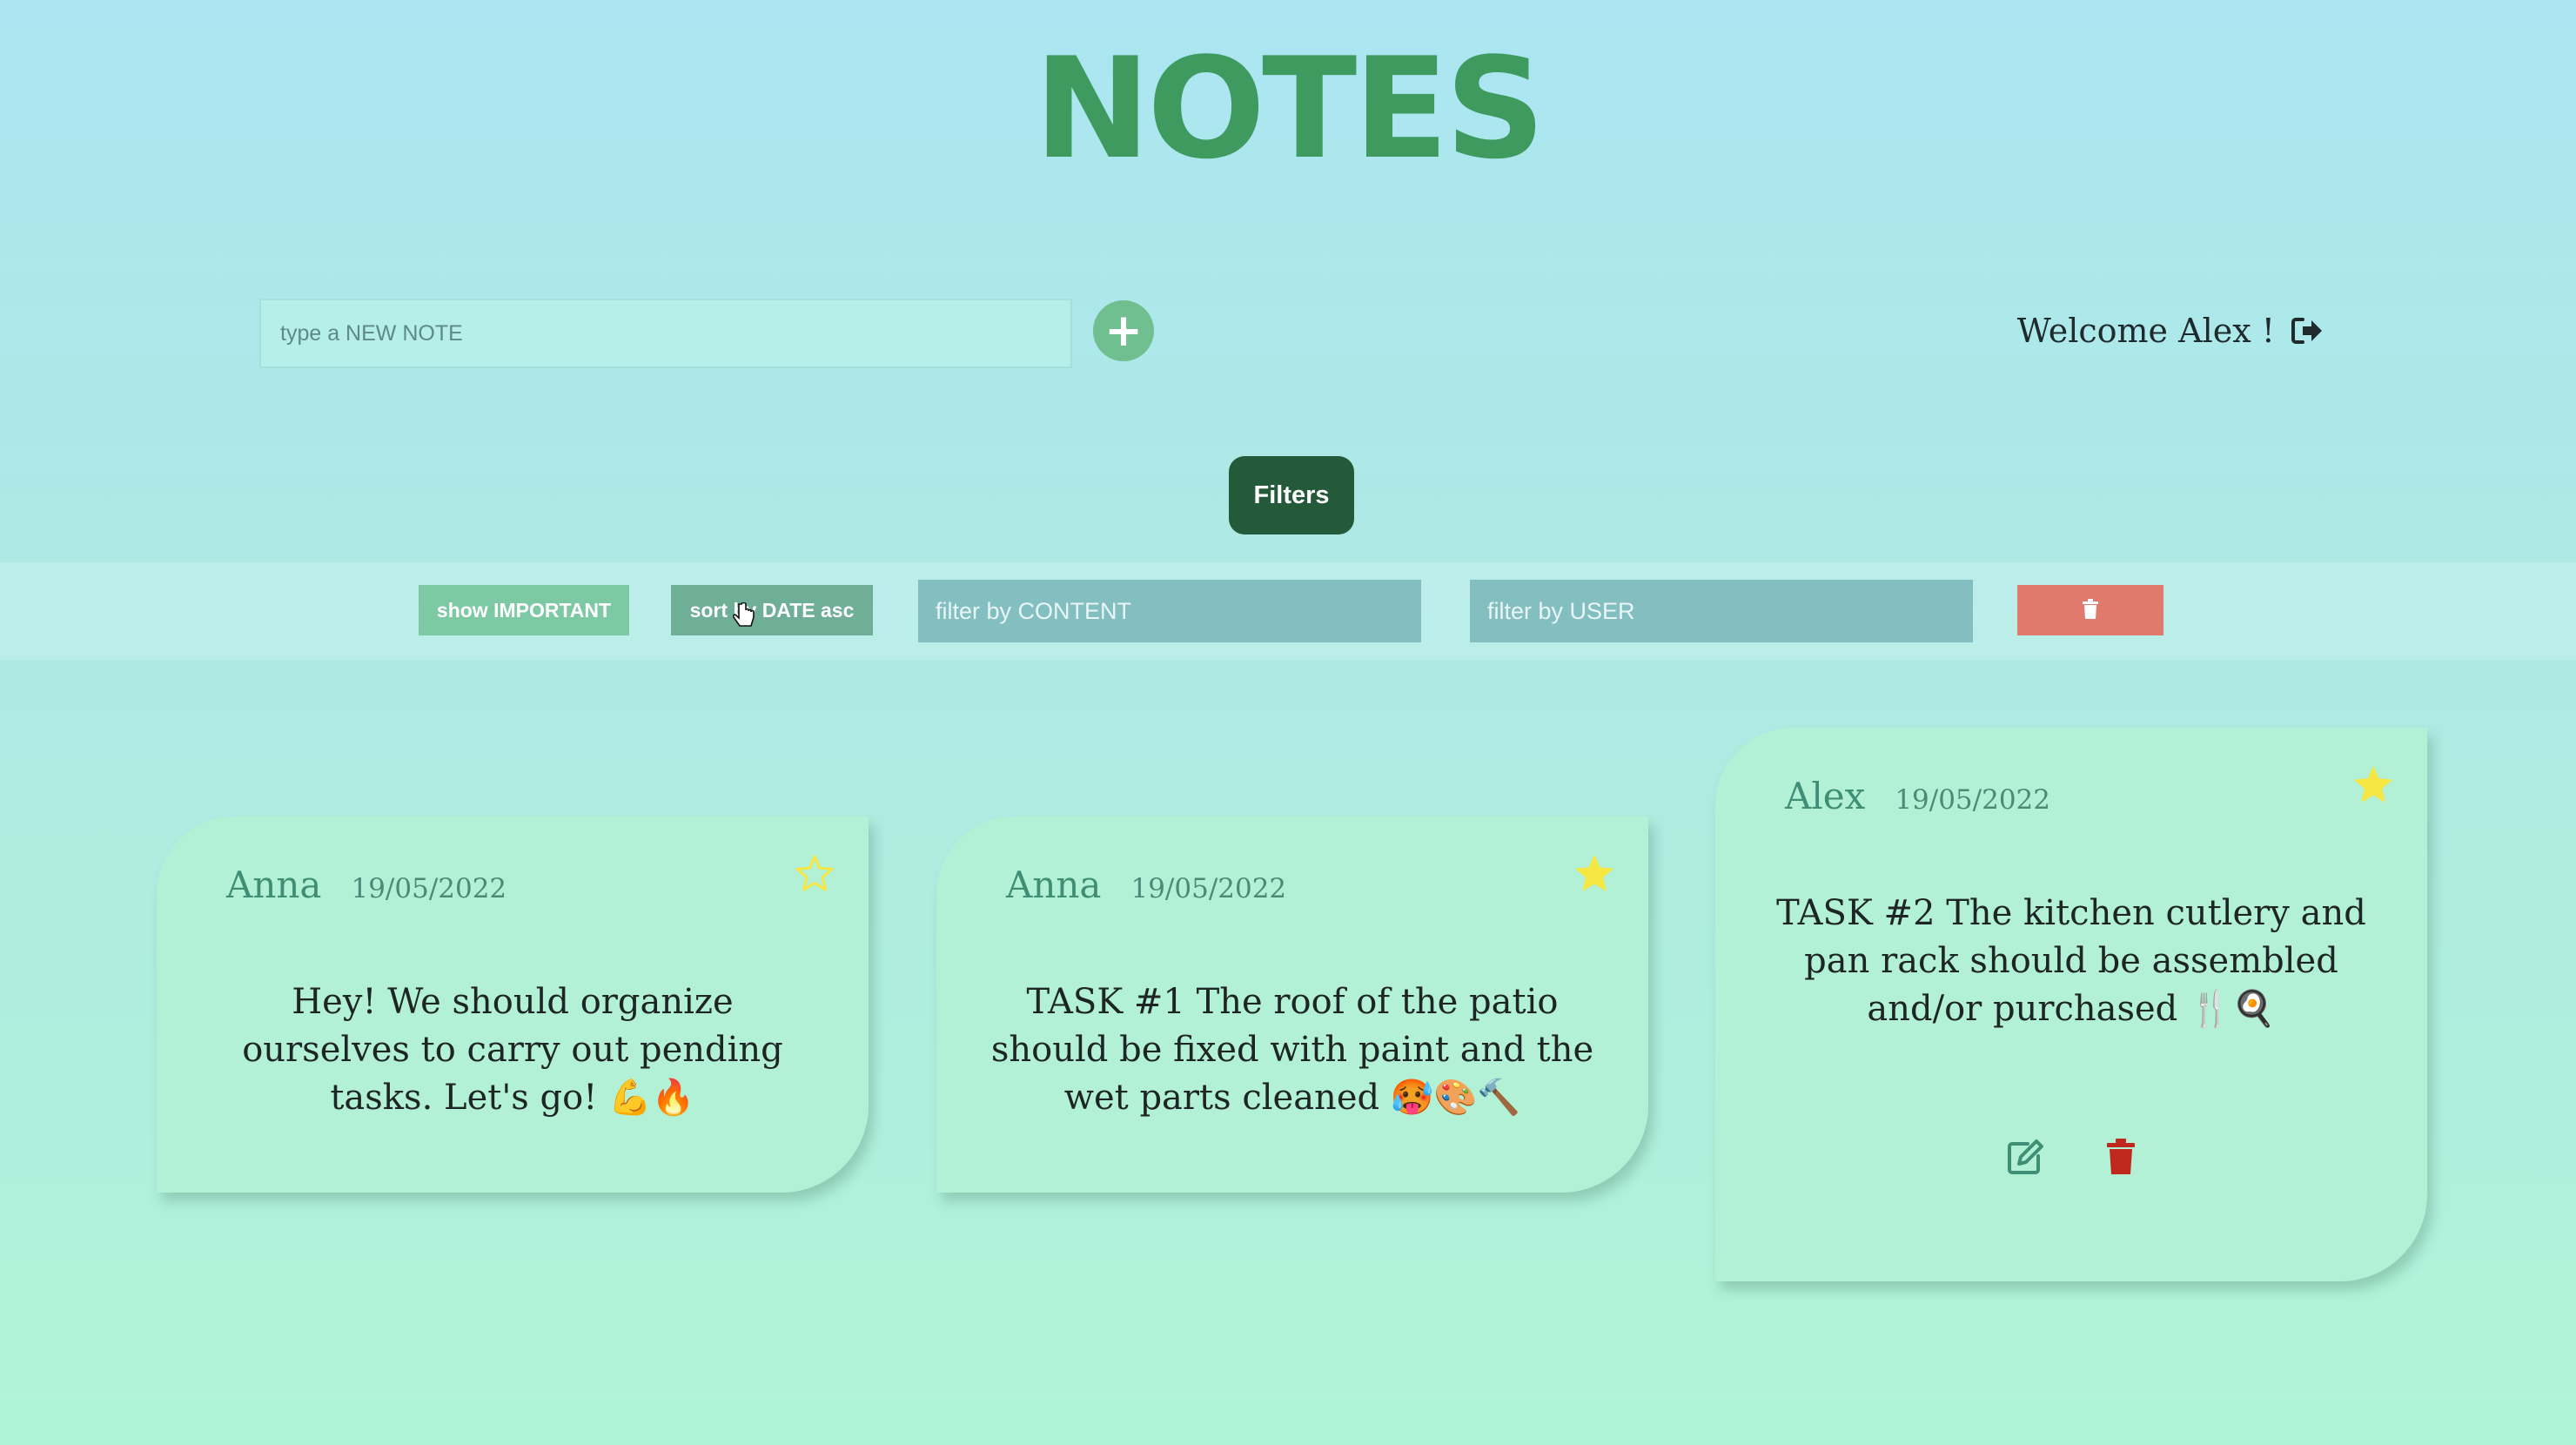 The width and height of the screenshot is (2576, 1445). What do you see at coordinates (1169, 611) in the screenshot?
I see `filter-content-input` at bounding box center [1169, 611].